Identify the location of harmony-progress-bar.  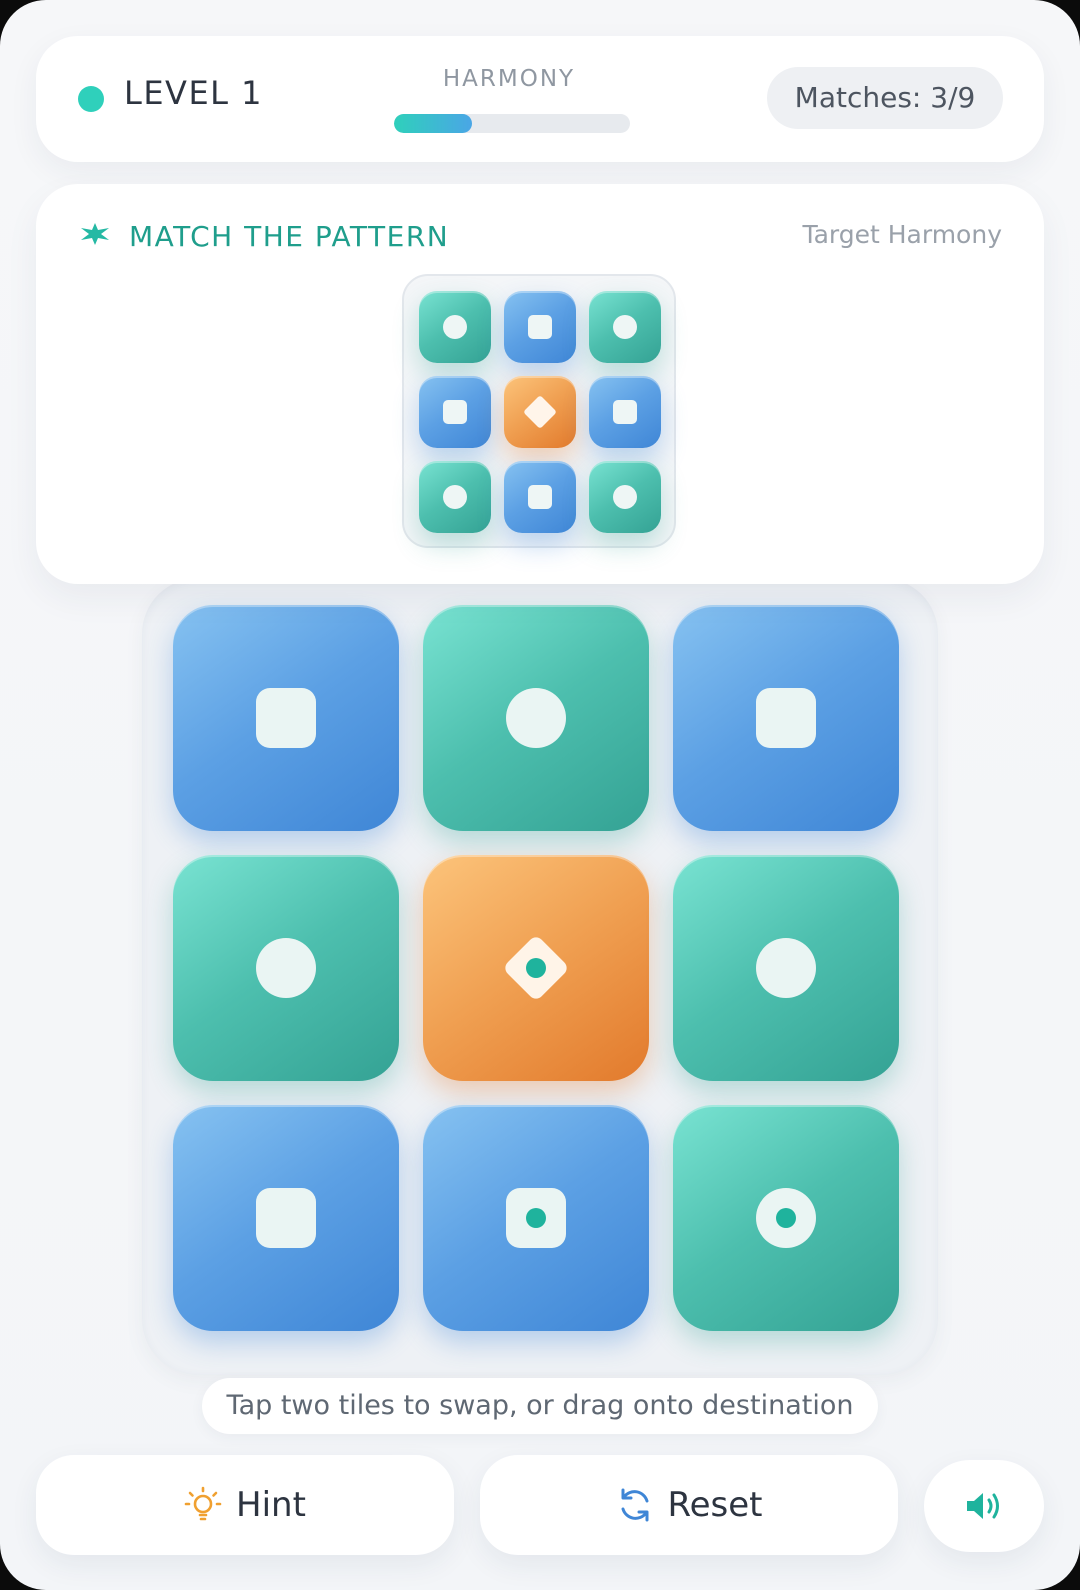
(512, 123).